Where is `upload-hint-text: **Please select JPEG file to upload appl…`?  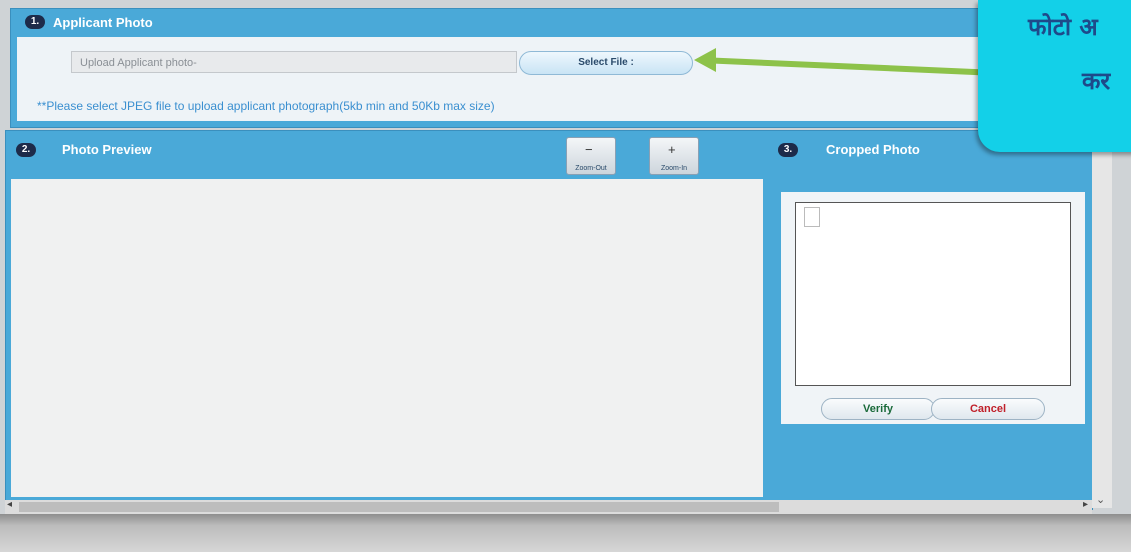
upload-hint-text: **Please select JPEG file to upload appl… is located at coordinates (266, 106).